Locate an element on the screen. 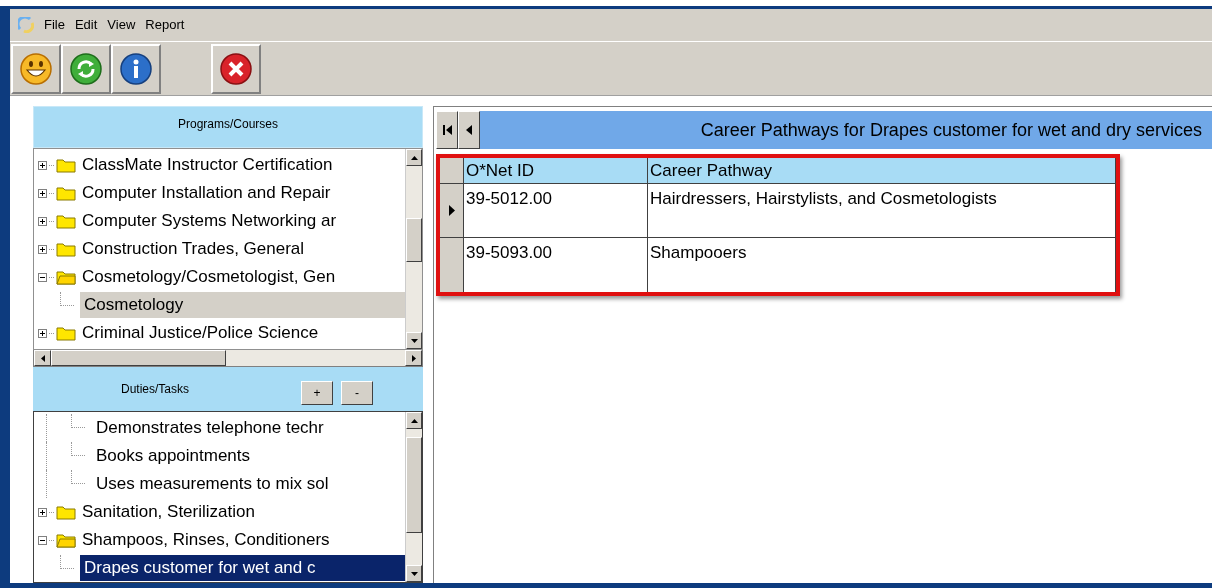 This screenshot has height=588, width=1212. close-icon is located at coordinates (236, 68).